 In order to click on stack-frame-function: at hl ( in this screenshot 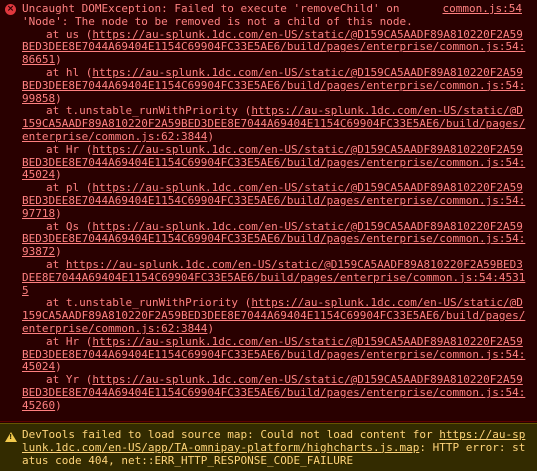, I will do `click(69, 72)`.